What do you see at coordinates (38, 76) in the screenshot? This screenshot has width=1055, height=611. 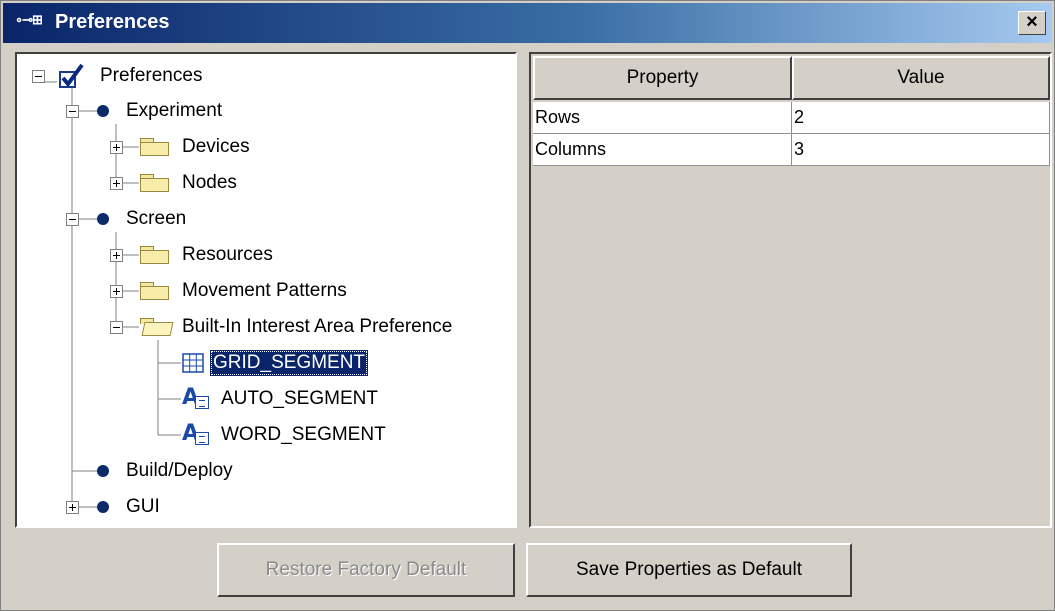 I see `tree-expander-root` at bounding box center [38, 76].